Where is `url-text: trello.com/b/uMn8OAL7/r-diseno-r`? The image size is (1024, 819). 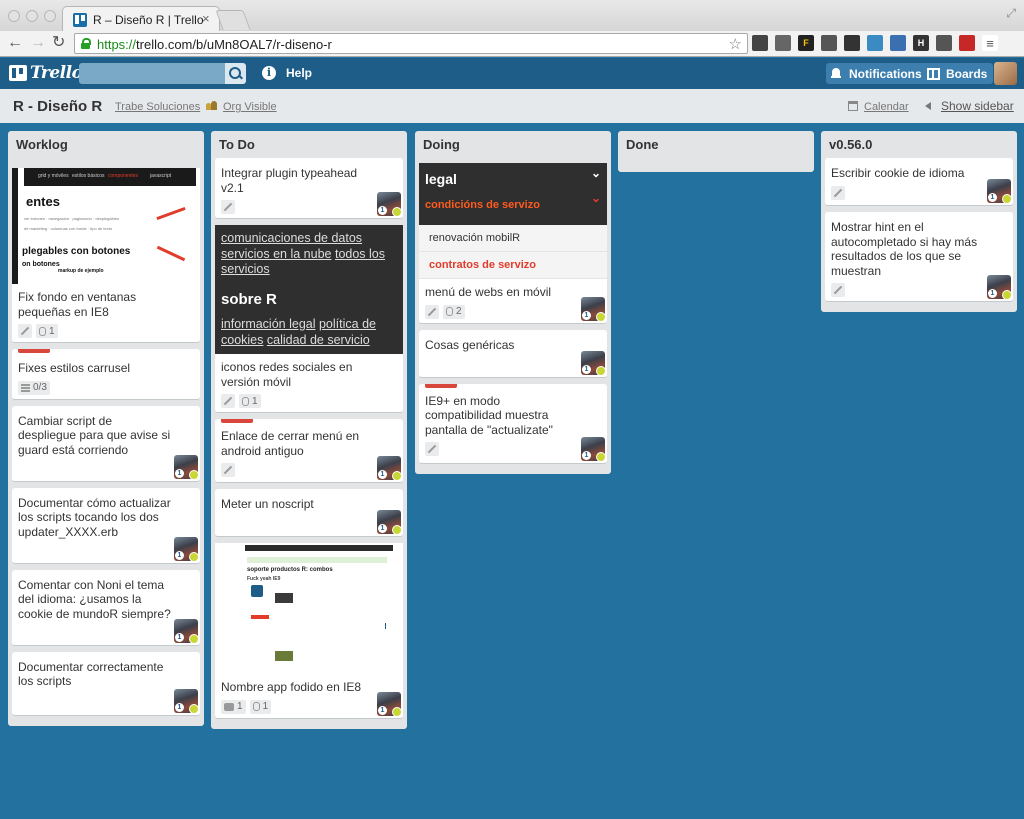
url-text: trello.com/b/uMn8OAL7/r-diseno-r is located at coordinates (234, 44).